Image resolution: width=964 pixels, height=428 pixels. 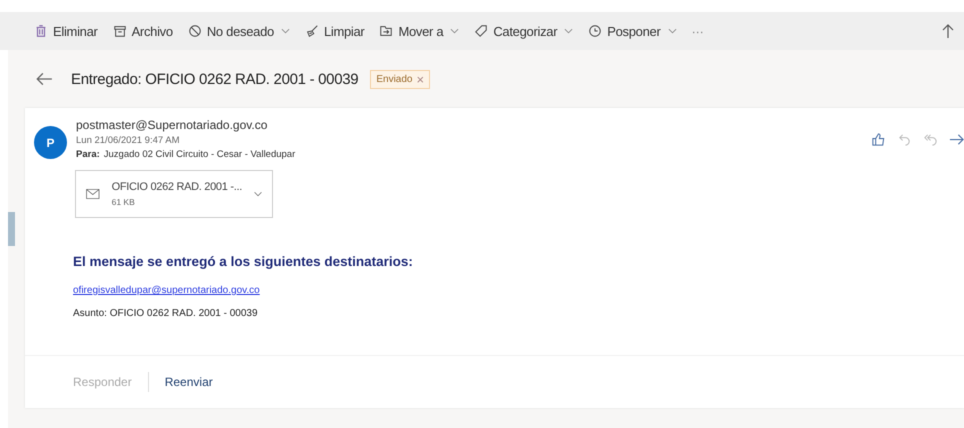 I want to click on toolbar-button: Posponer, so click(x=632, y=31).